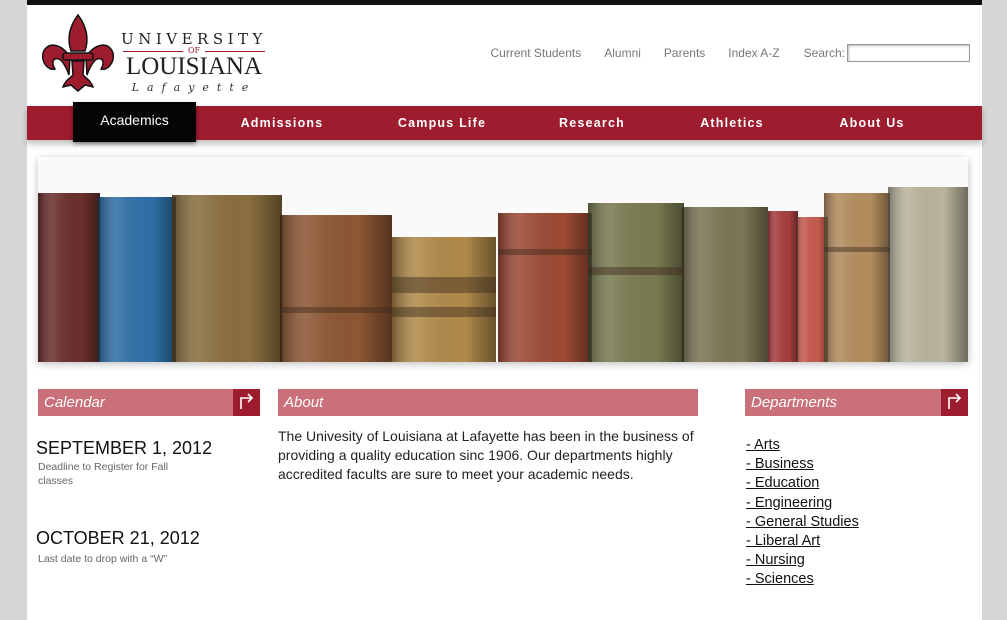 This screenshot has width=1007, height=620. Describe the element at coordinates (622, 53) in the screenshot. I see `link-alumni: Alumni` at that location.